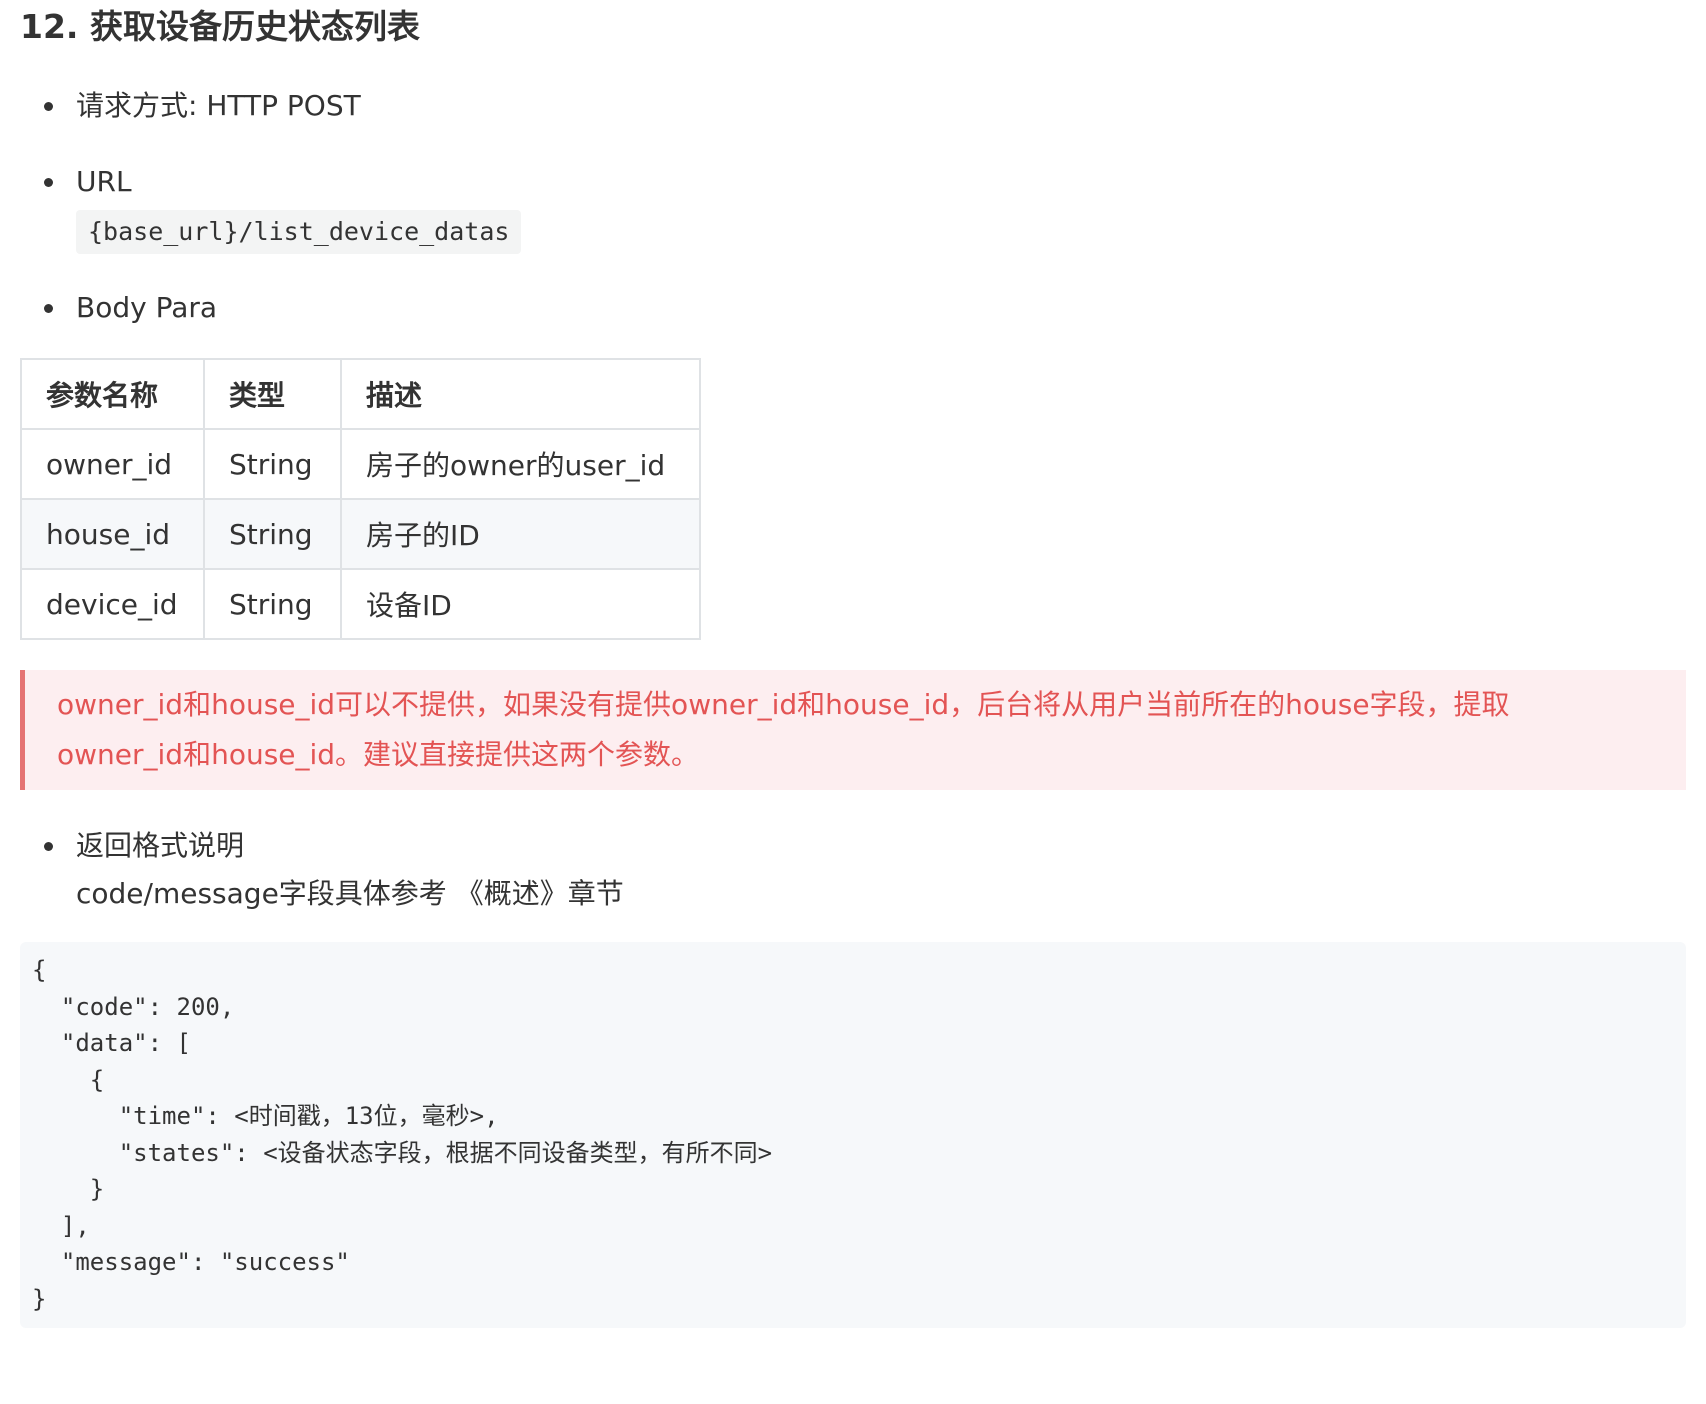 The image size is (1706, 1404). I want to click on url-label: URL, so click(104, 181).